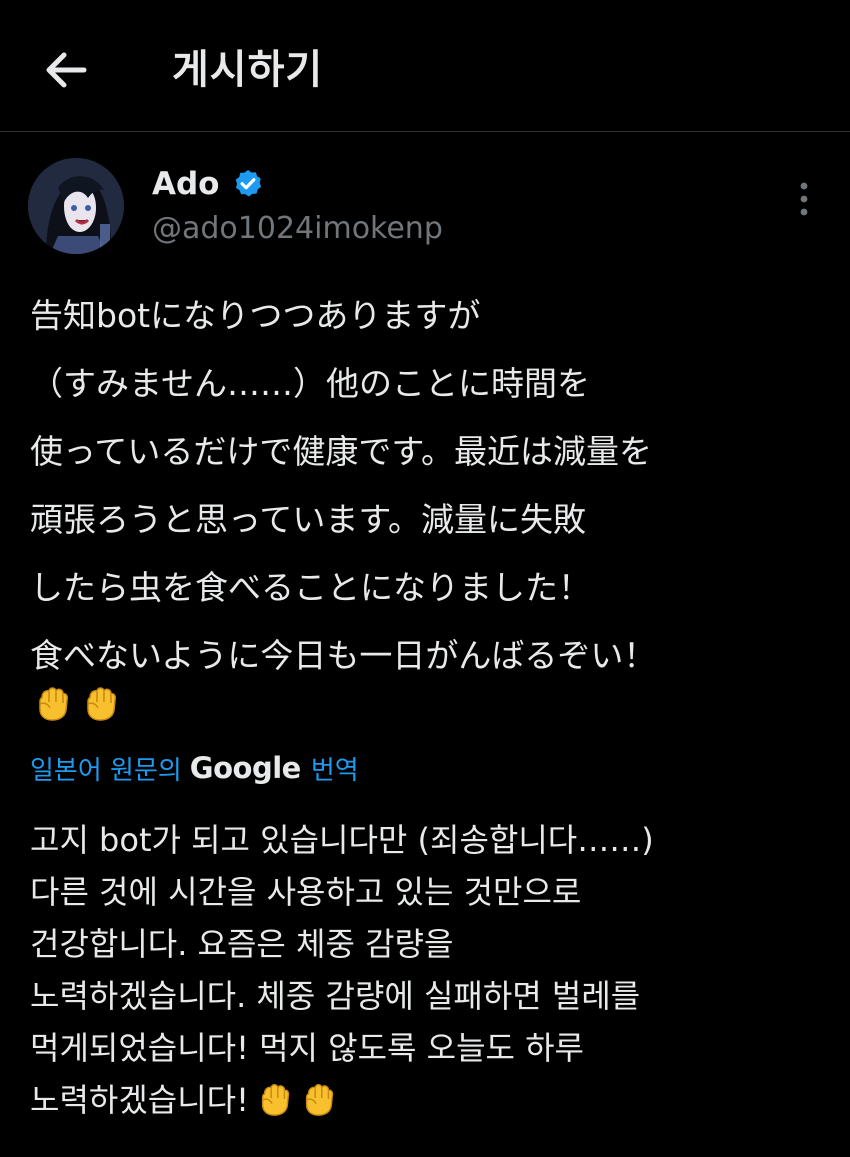  What do you see at coordinates (106, 770) in the screenshot?
I see `translation-prefix: 일본어 원문의` at bounding box center [106, 770].